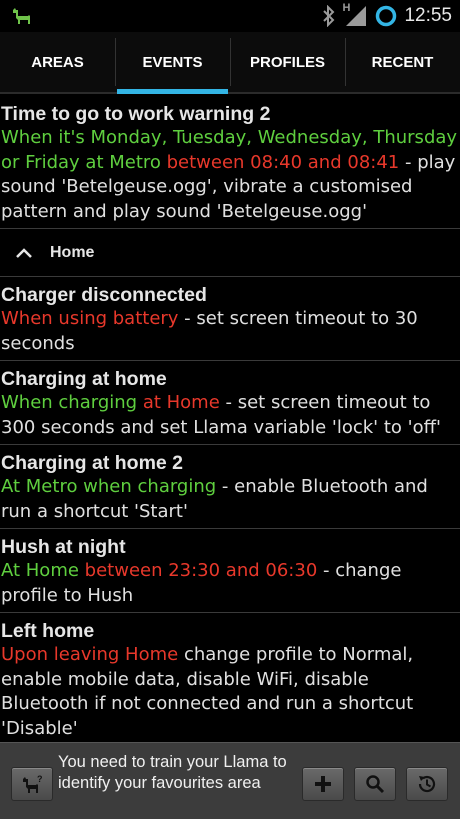 This screenshot has width=460, height=819. I want to click on tab-label: RECENT, so click(402, 62).